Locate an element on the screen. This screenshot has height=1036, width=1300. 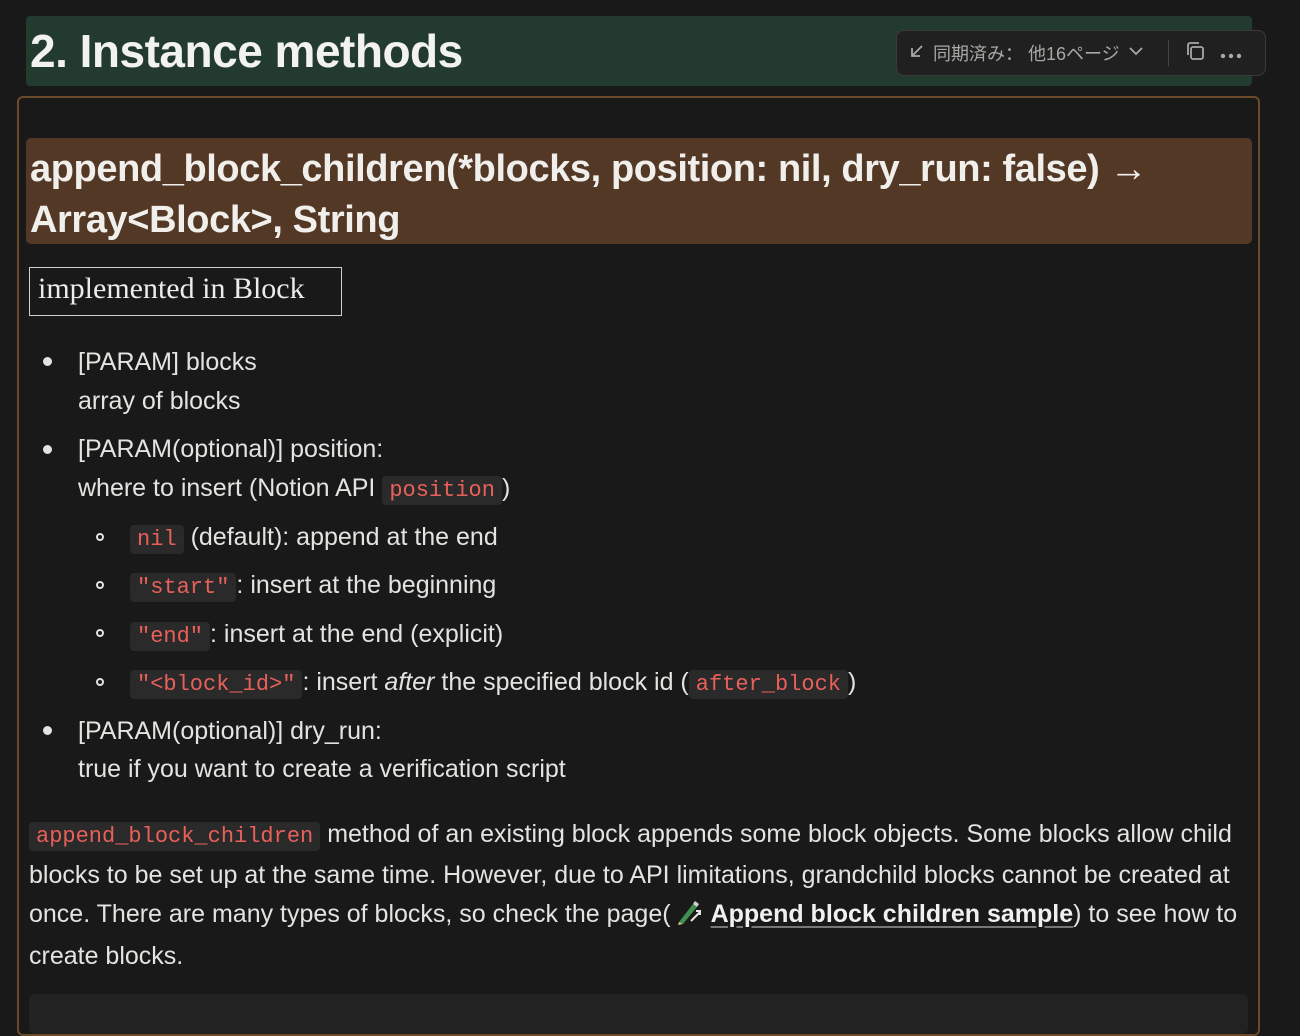
more-icon is located at coordinates (1231, 53).